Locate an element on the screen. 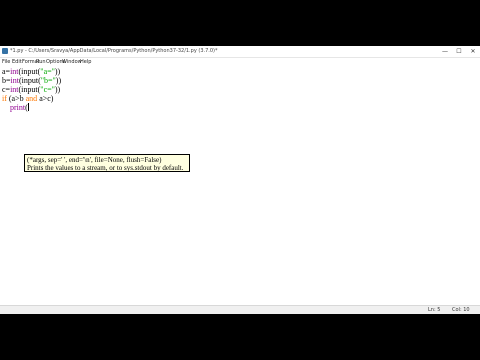 This screenshot has width=480, height=360. menu-window: Window is located at coordinates (72, 62).